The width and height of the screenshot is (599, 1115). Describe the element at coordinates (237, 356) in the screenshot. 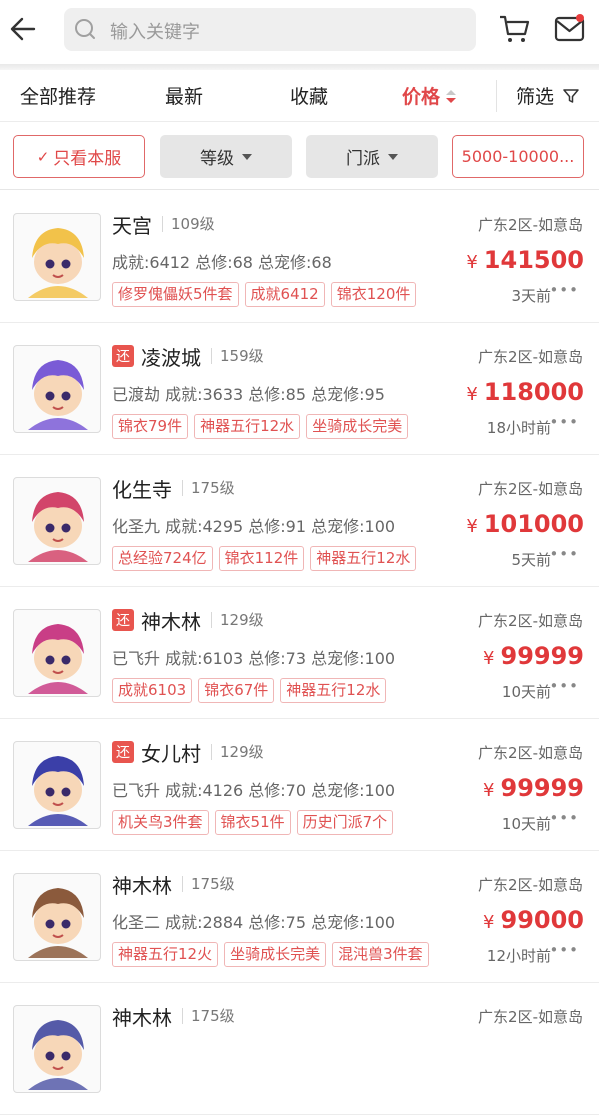

I see `character-level: 159级` at that location.